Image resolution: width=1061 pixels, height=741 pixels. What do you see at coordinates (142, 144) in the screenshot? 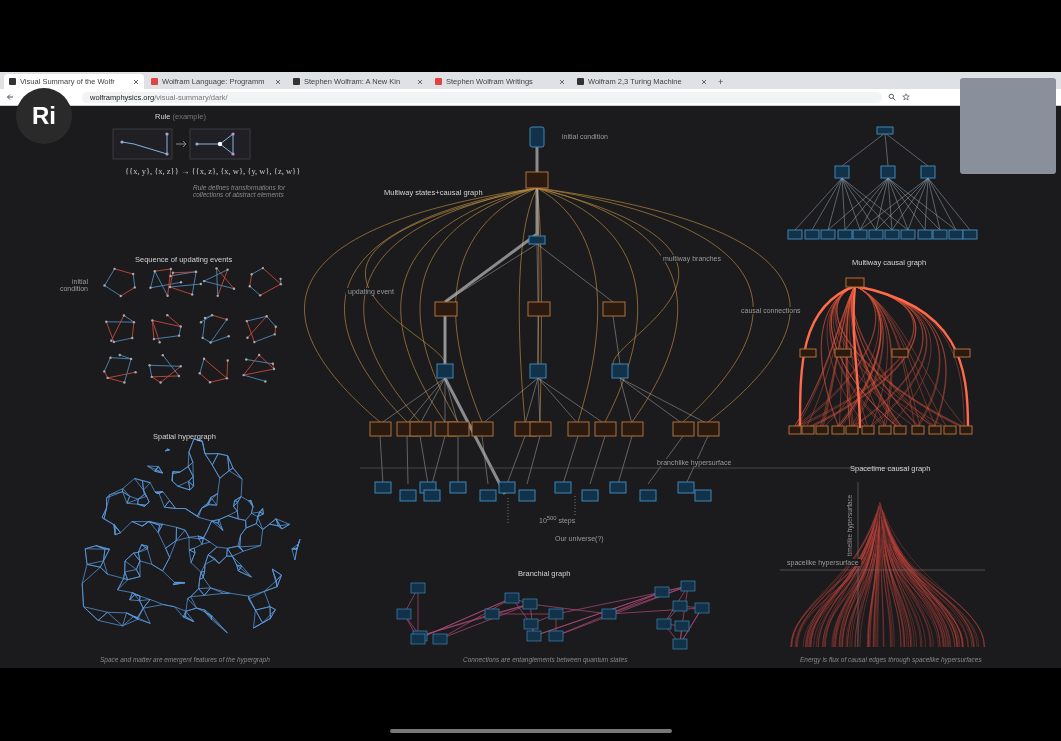
I see `rule-left-drawing` at bounding box center [142, 144].